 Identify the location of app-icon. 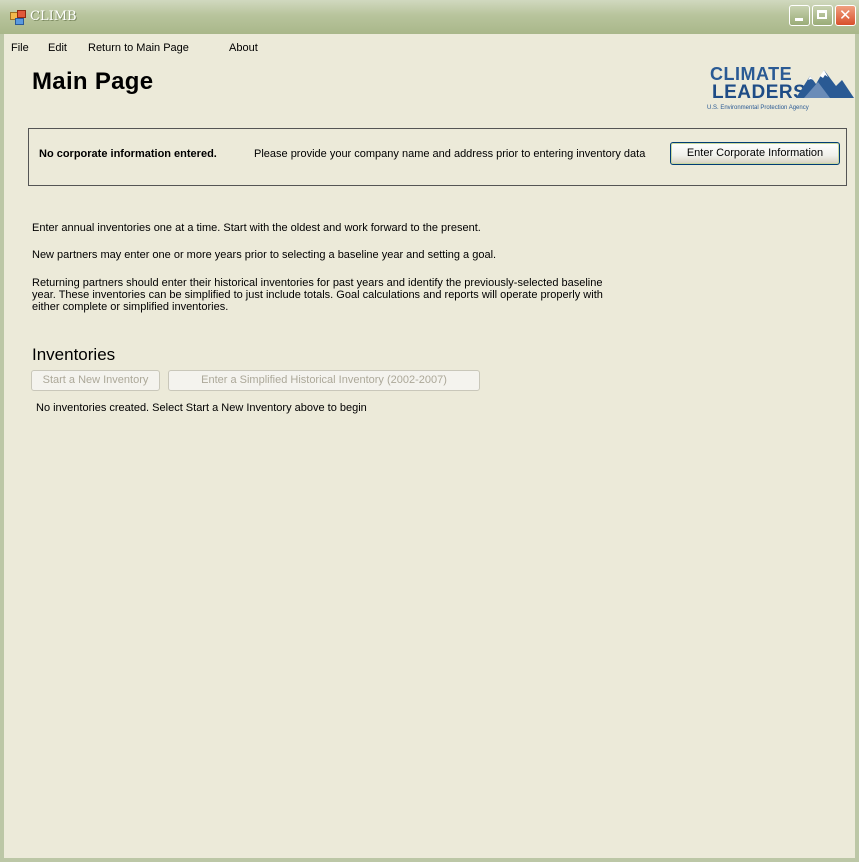
(18, 17).